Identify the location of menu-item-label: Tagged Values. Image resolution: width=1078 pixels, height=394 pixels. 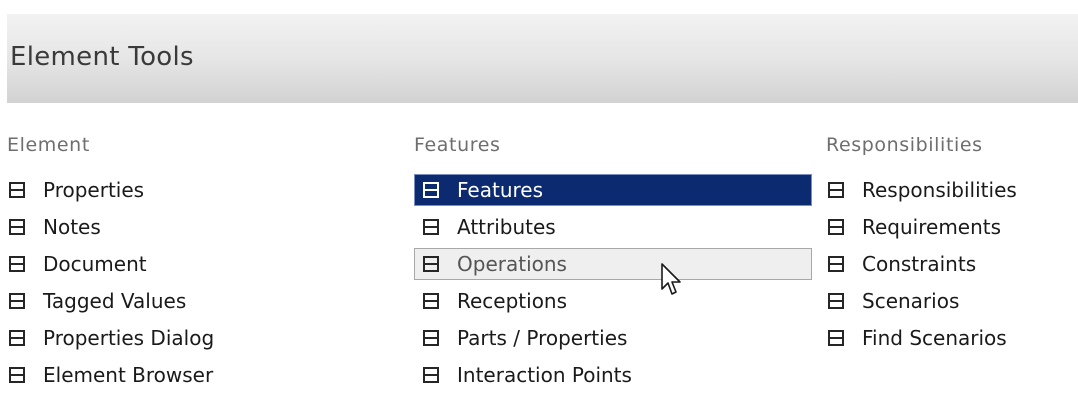
(115, 300).